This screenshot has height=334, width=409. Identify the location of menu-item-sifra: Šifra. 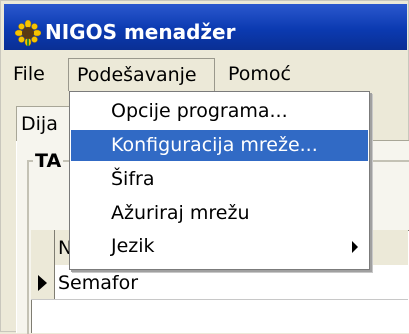
(219, 179).